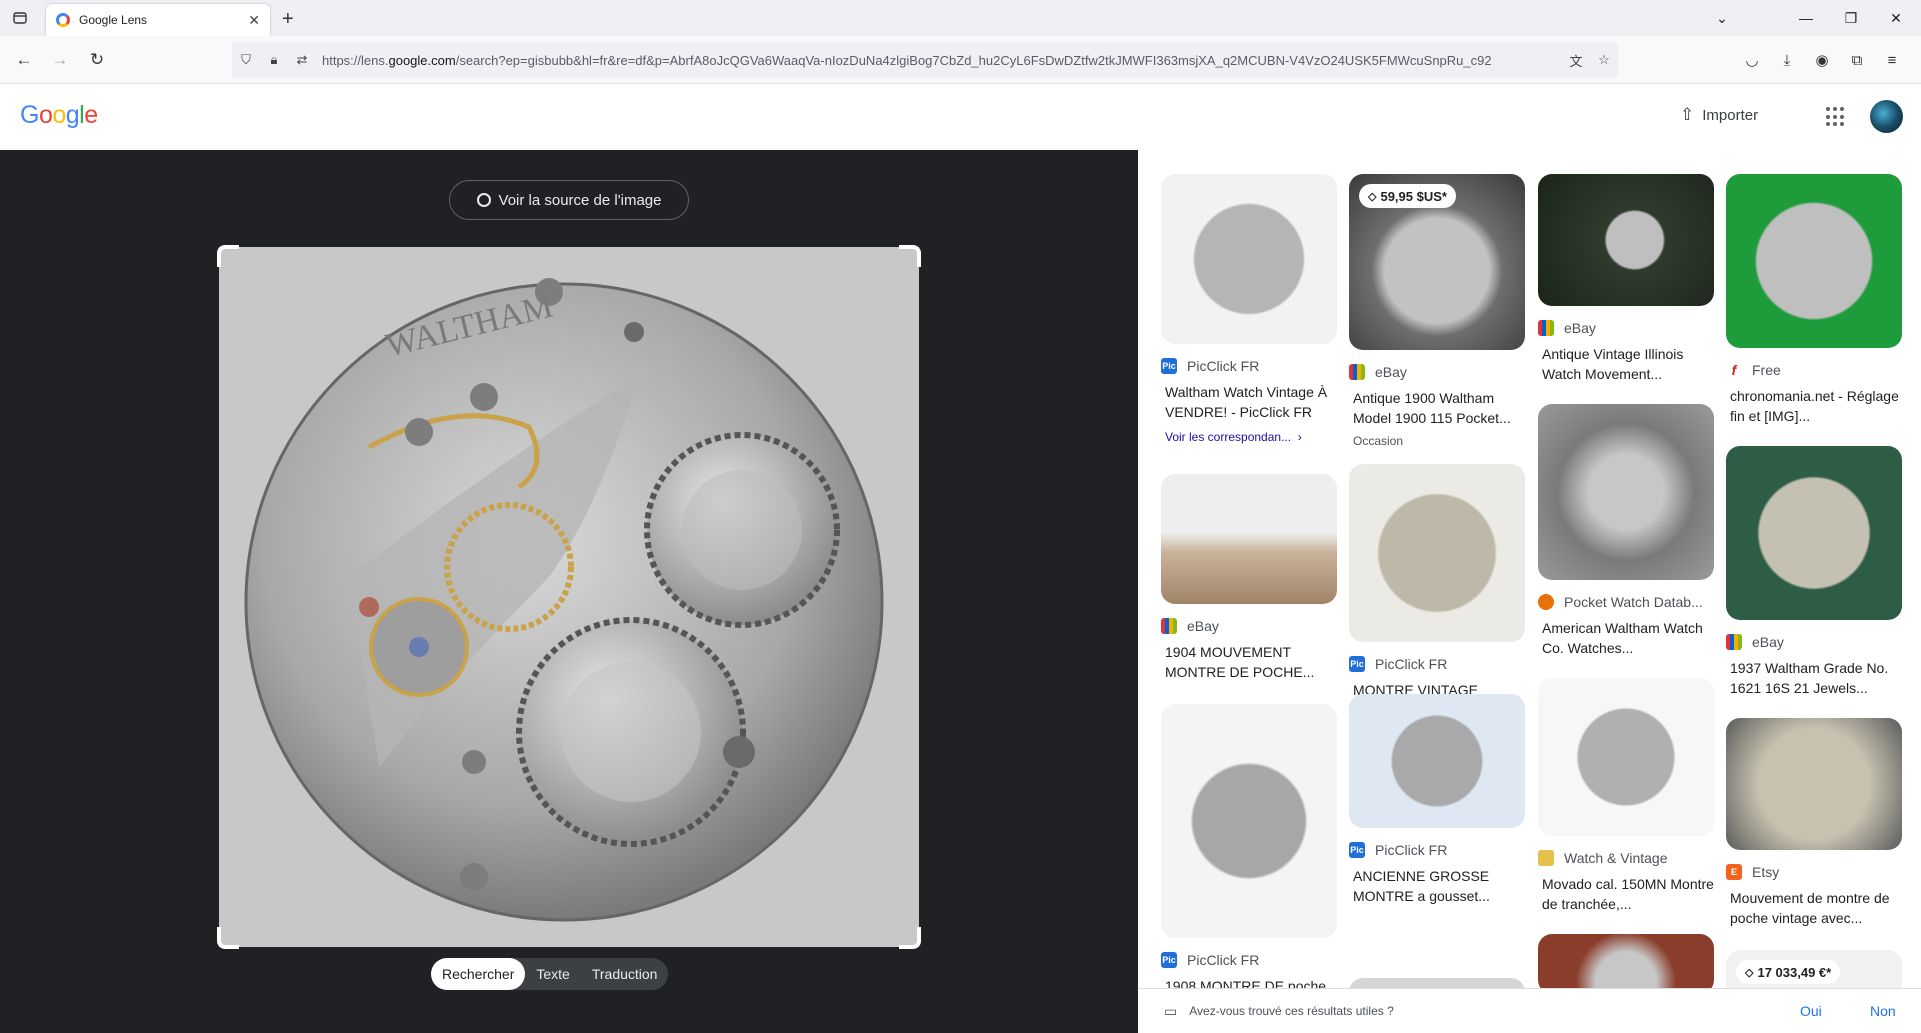 This screenshot has width=1921, height=1033. What do you see at coordinates (1291, 1011) in the screenshot?
I see `feedback-question: Avez-vous trouvé ces résultats utiles ?` at bounding box center [1291, 1011].